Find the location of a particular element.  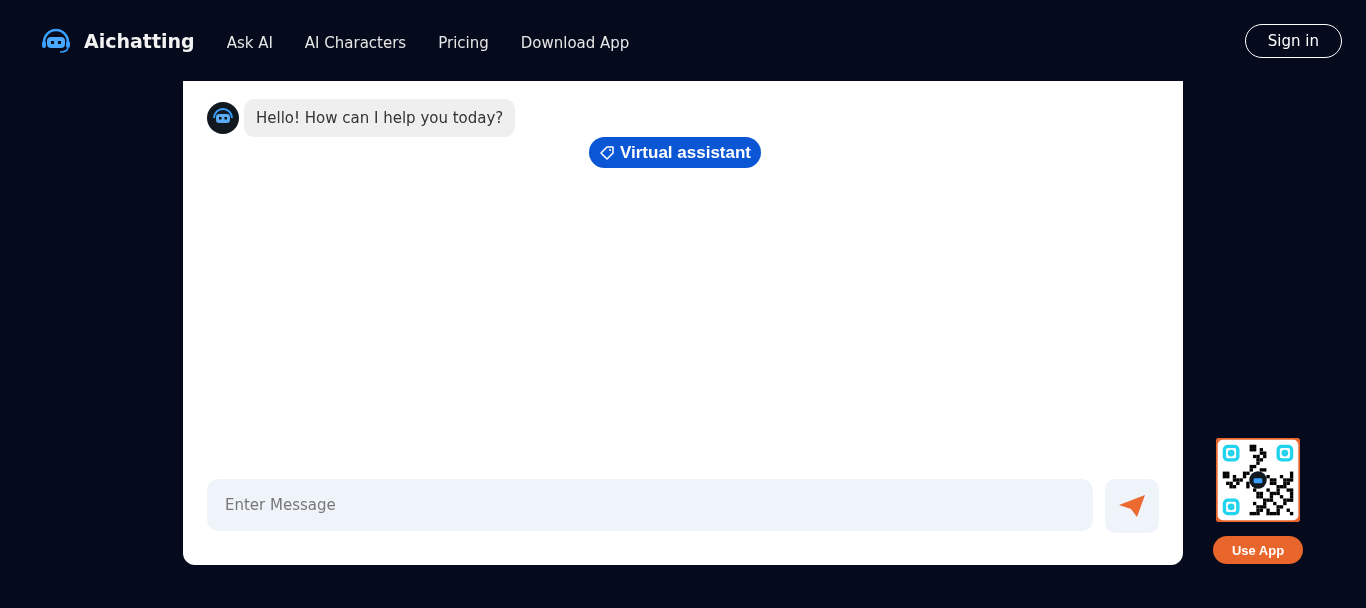

nav-link: Ask AI is located at coordinates (249, 42).